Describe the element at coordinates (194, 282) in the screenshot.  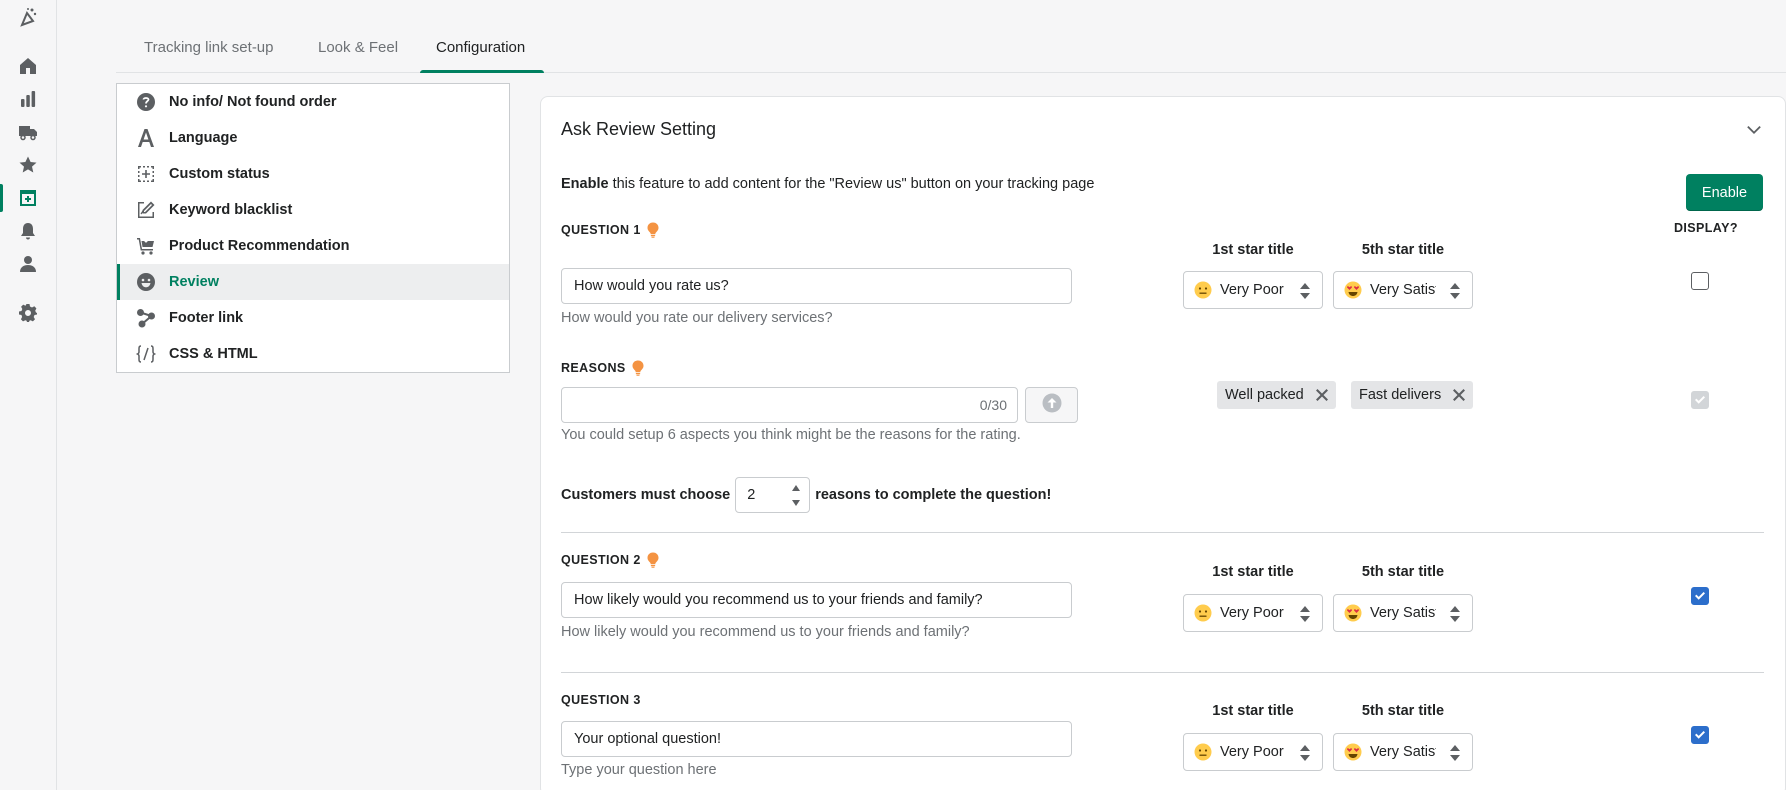
I see `menu-item-label: Review` at that location.